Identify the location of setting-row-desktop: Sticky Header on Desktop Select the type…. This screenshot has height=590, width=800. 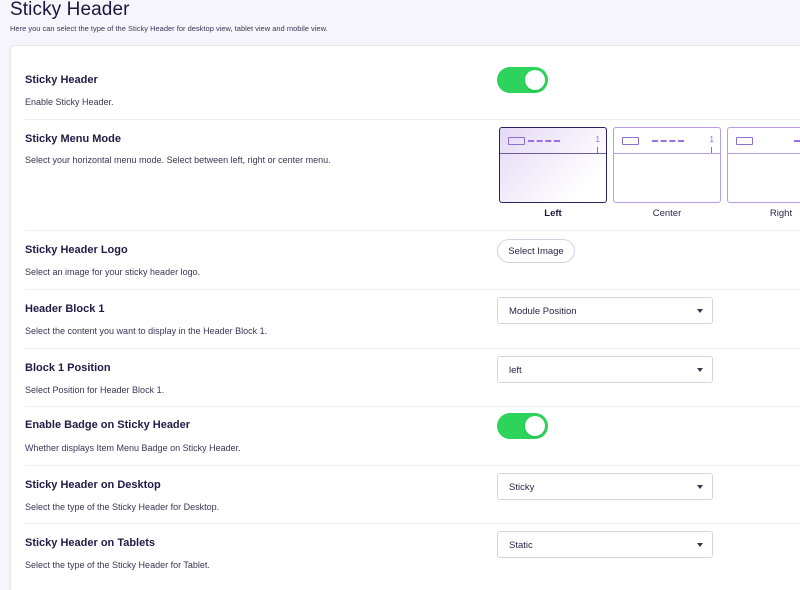
(412, 494).